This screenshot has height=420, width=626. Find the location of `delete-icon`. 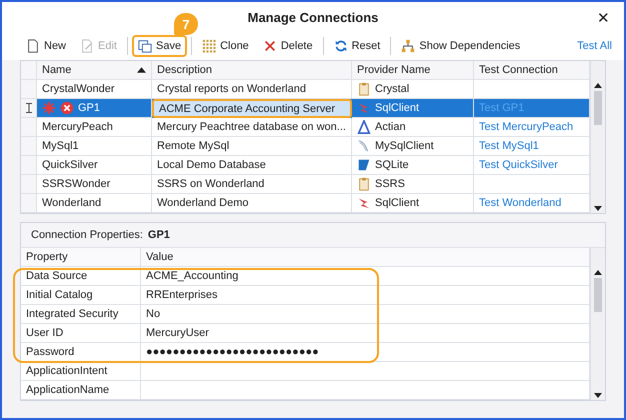

delete-icon is located at coordinates (269, 46).